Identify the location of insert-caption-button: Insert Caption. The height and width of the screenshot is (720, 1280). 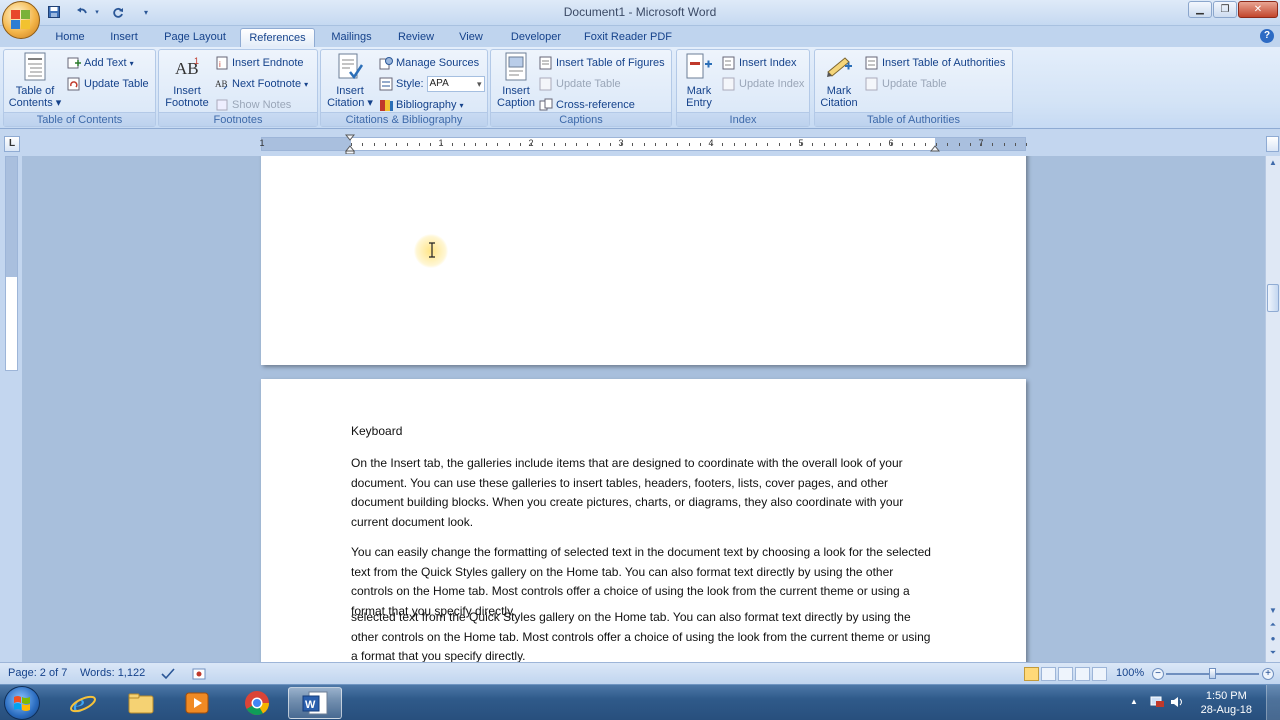
(516, 80).